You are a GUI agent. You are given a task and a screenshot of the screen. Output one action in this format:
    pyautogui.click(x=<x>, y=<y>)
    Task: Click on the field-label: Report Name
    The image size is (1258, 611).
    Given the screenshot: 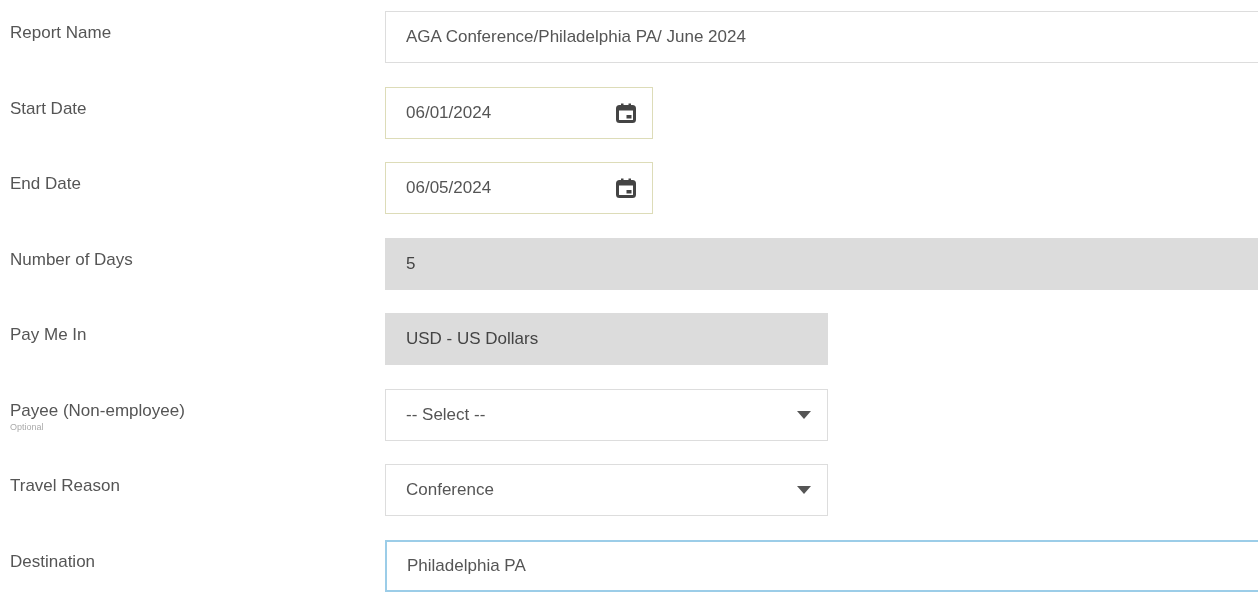 What is the action you would take?
    pyautogui.click(x=61, y=33)
    